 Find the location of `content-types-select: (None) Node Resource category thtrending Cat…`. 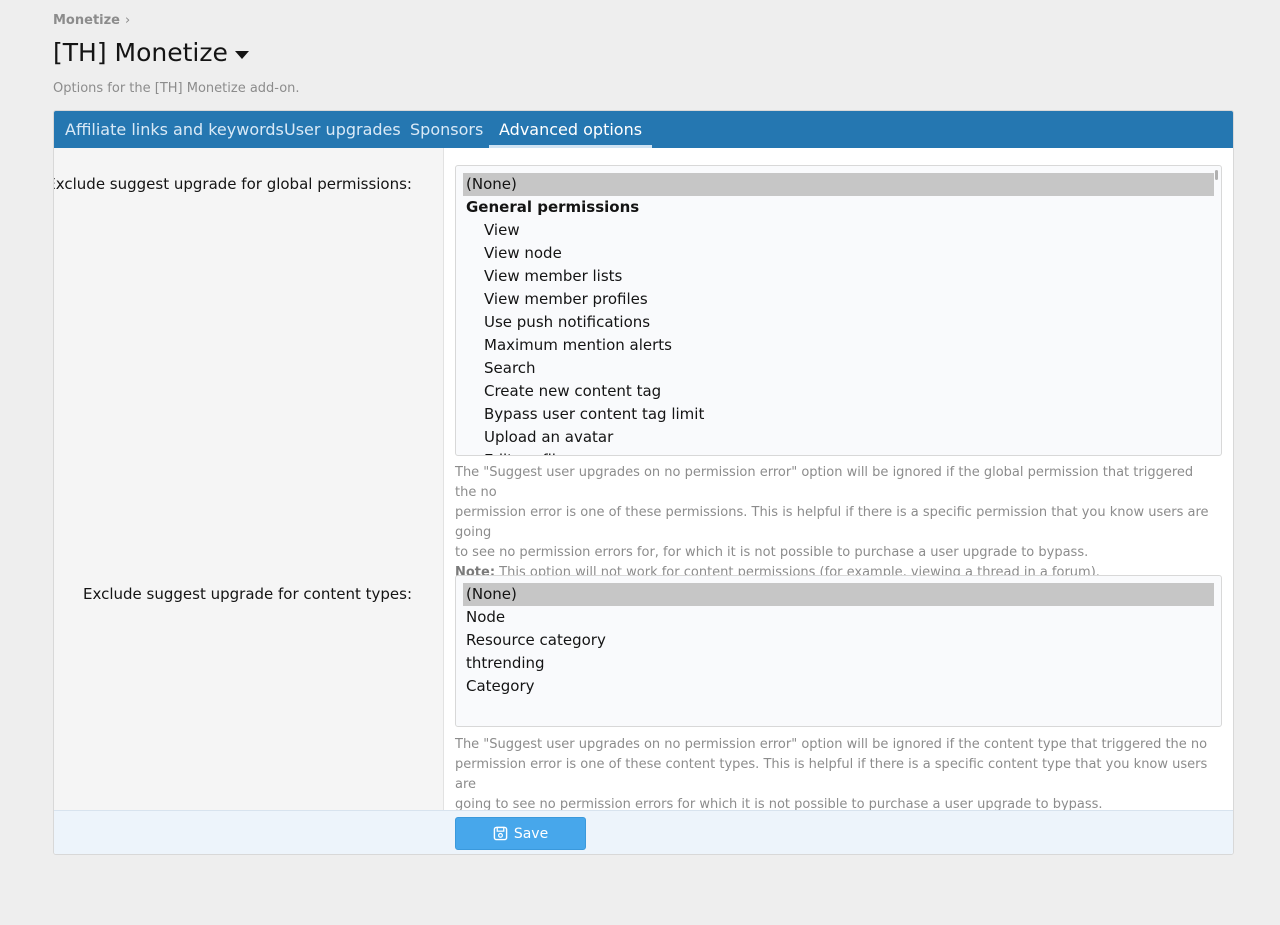

content-types-select: (None) Node Resource category thtrending Cat… is located at coordinates (838, 651).